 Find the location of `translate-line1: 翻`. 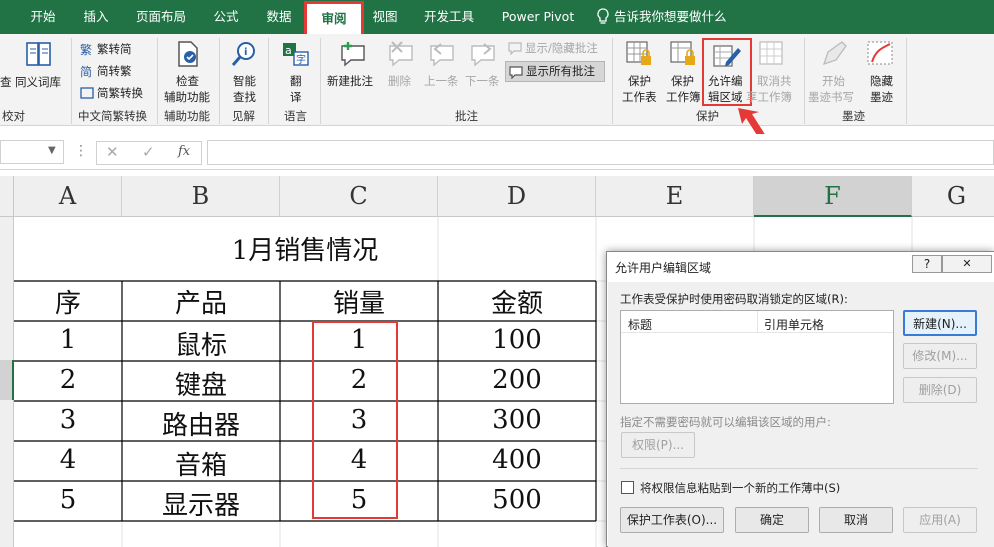

translate-line1: 翻 is located at coordinates (296, 81).